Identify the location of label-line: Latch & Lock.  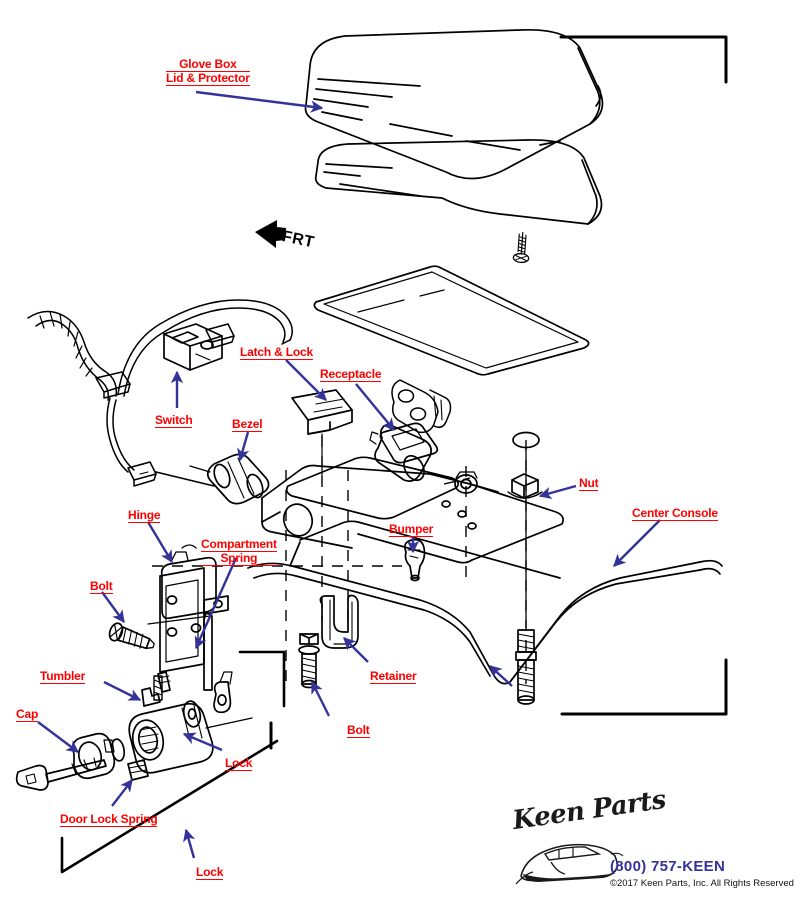
(276, 352).